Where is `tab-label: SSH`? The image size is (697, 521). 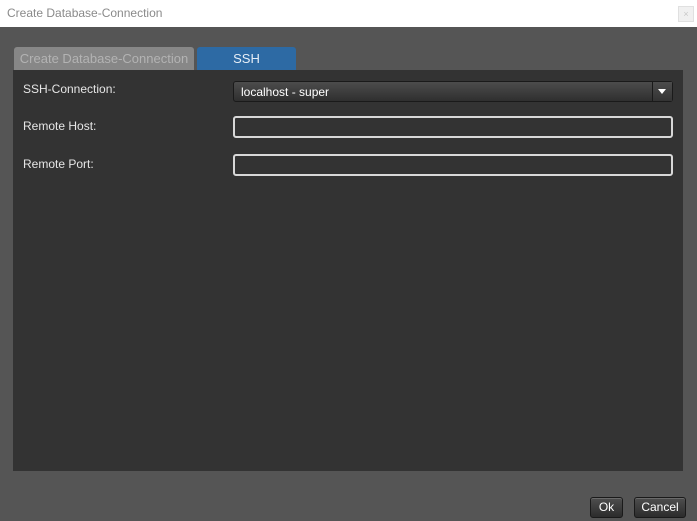
tab-label: SSH is located at coordinates (246, 58).